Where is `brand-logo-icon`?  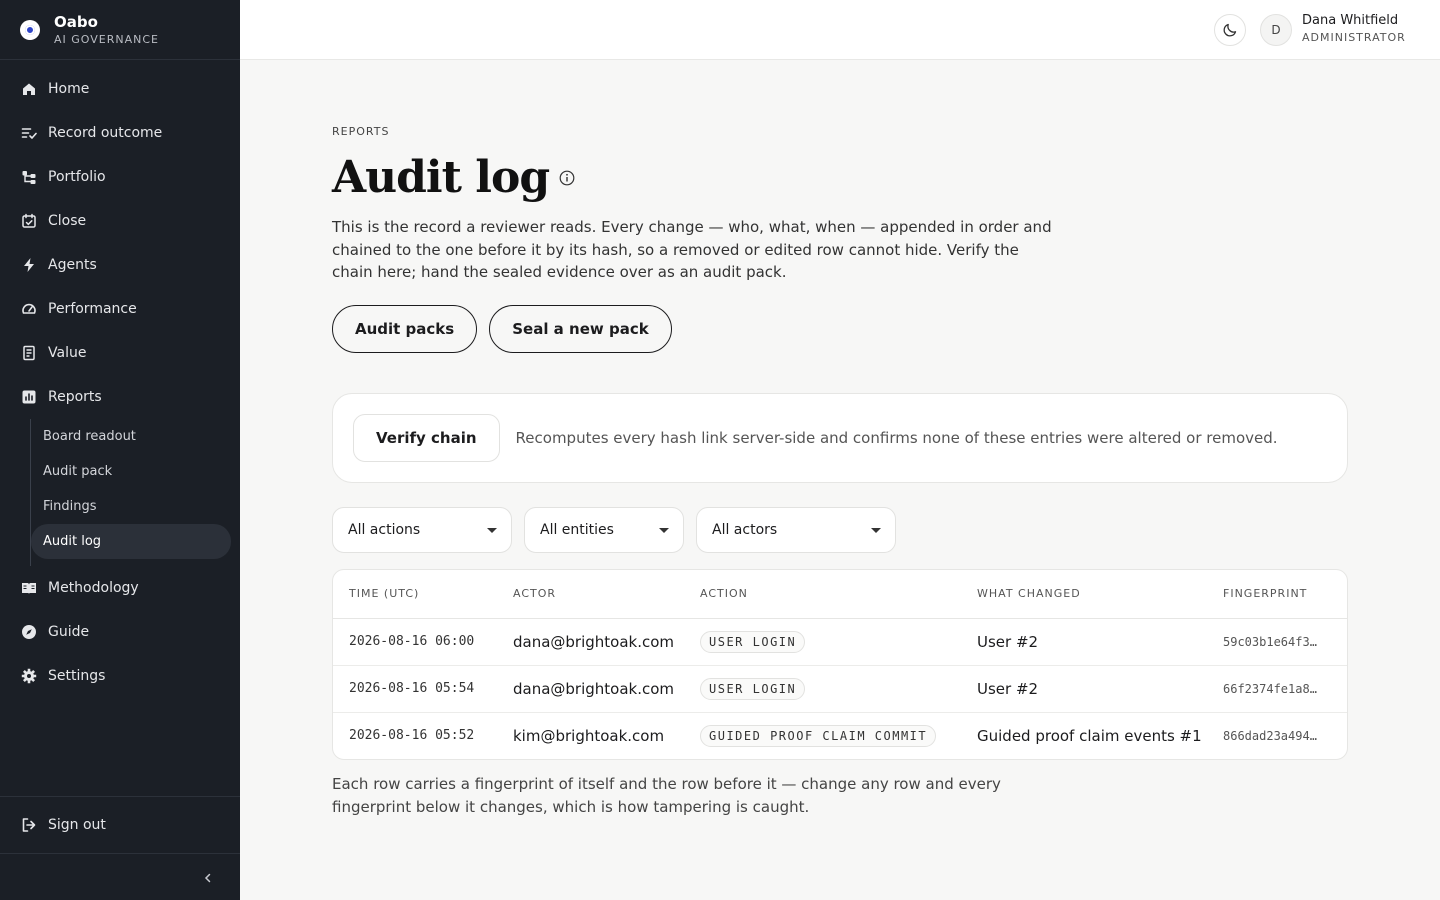
brand-logo-icon is located at coordinates (30, 29).